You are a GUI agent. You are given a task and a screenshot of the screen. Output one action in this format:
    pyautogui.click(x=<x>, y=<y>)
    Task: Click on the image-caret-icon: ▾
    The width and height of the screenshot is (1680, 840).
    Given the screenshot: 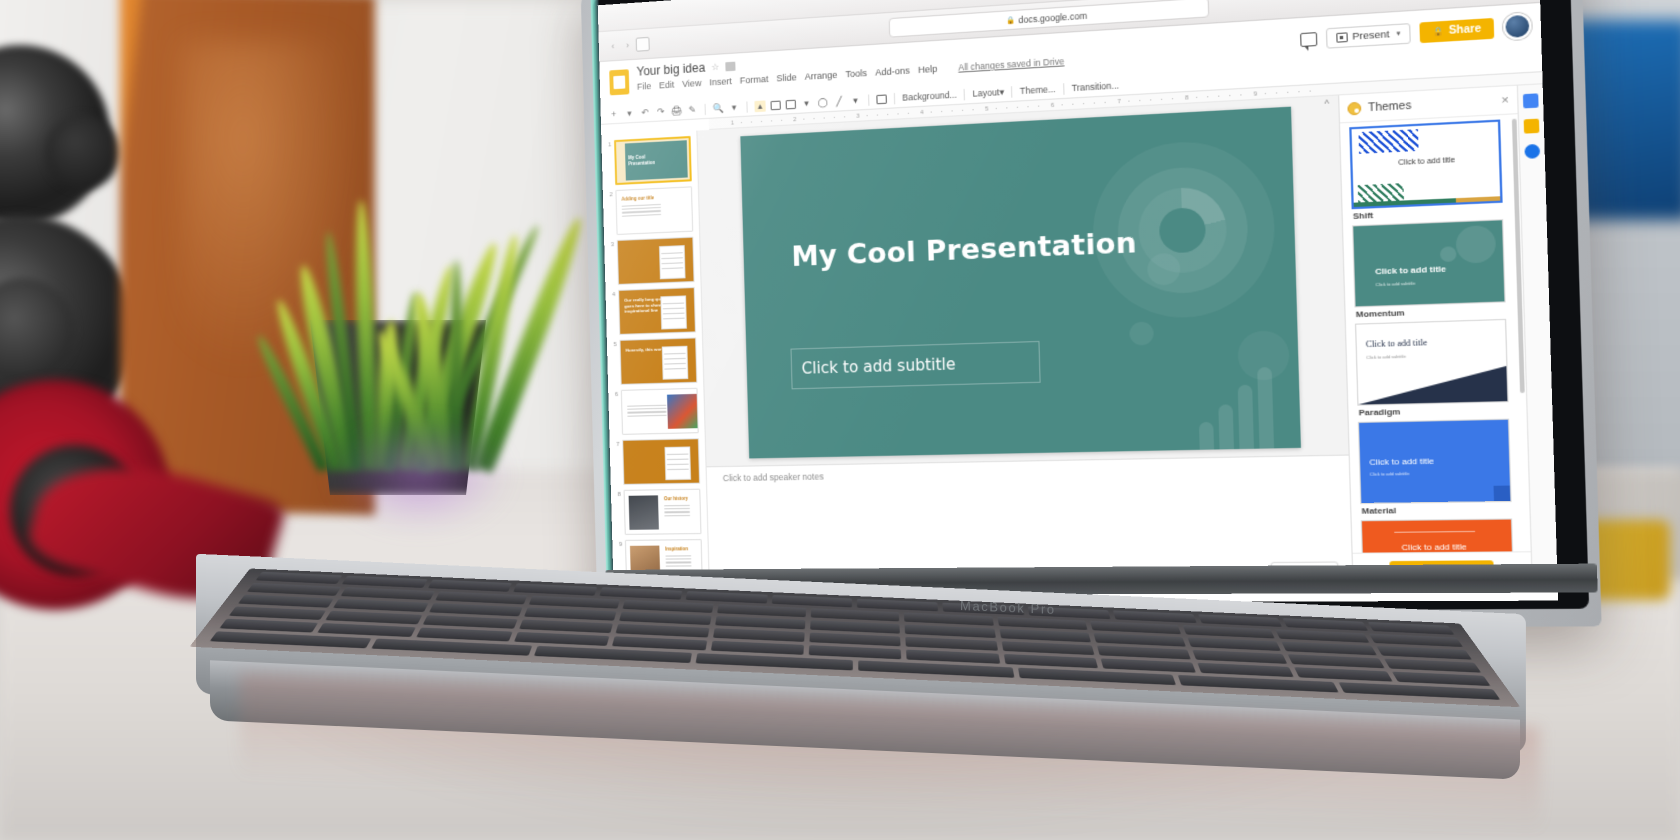 What is the action you would take?
    pyautogui.click(x=806, y=103)
    